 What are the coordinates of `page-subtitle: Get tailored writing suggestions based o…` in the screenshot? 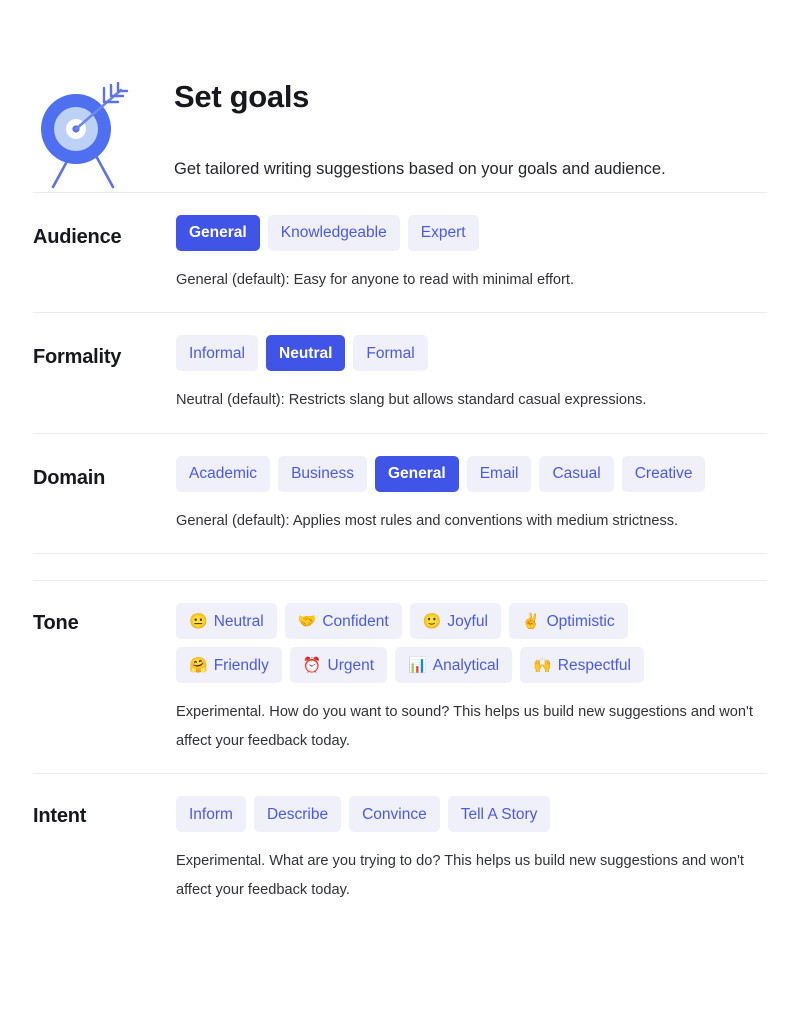 It's located at (420, 169).